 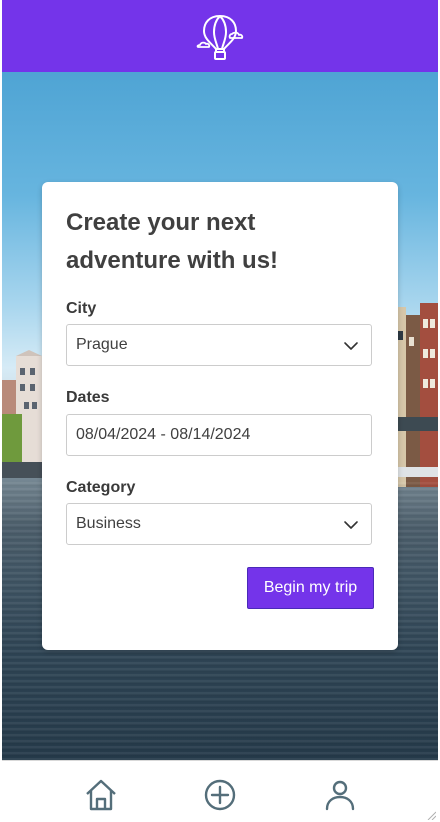 I want to click on dates-input: 08/04/2024 - 08/14/2024, so click(x=219, y=435).